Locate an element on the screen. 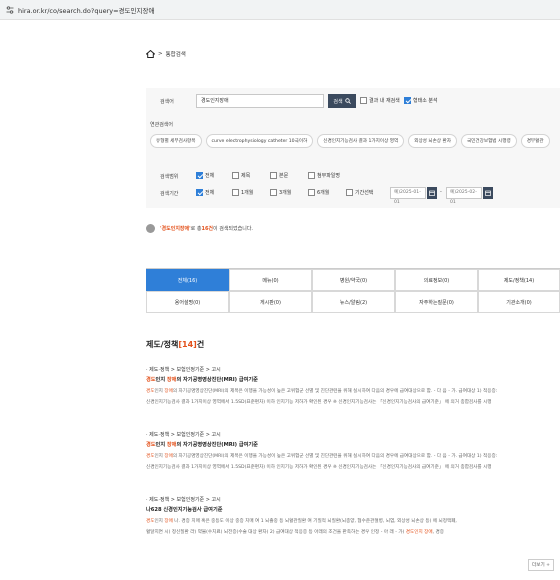  scope-option-title: 제목 is located at coordinates (241, 175).